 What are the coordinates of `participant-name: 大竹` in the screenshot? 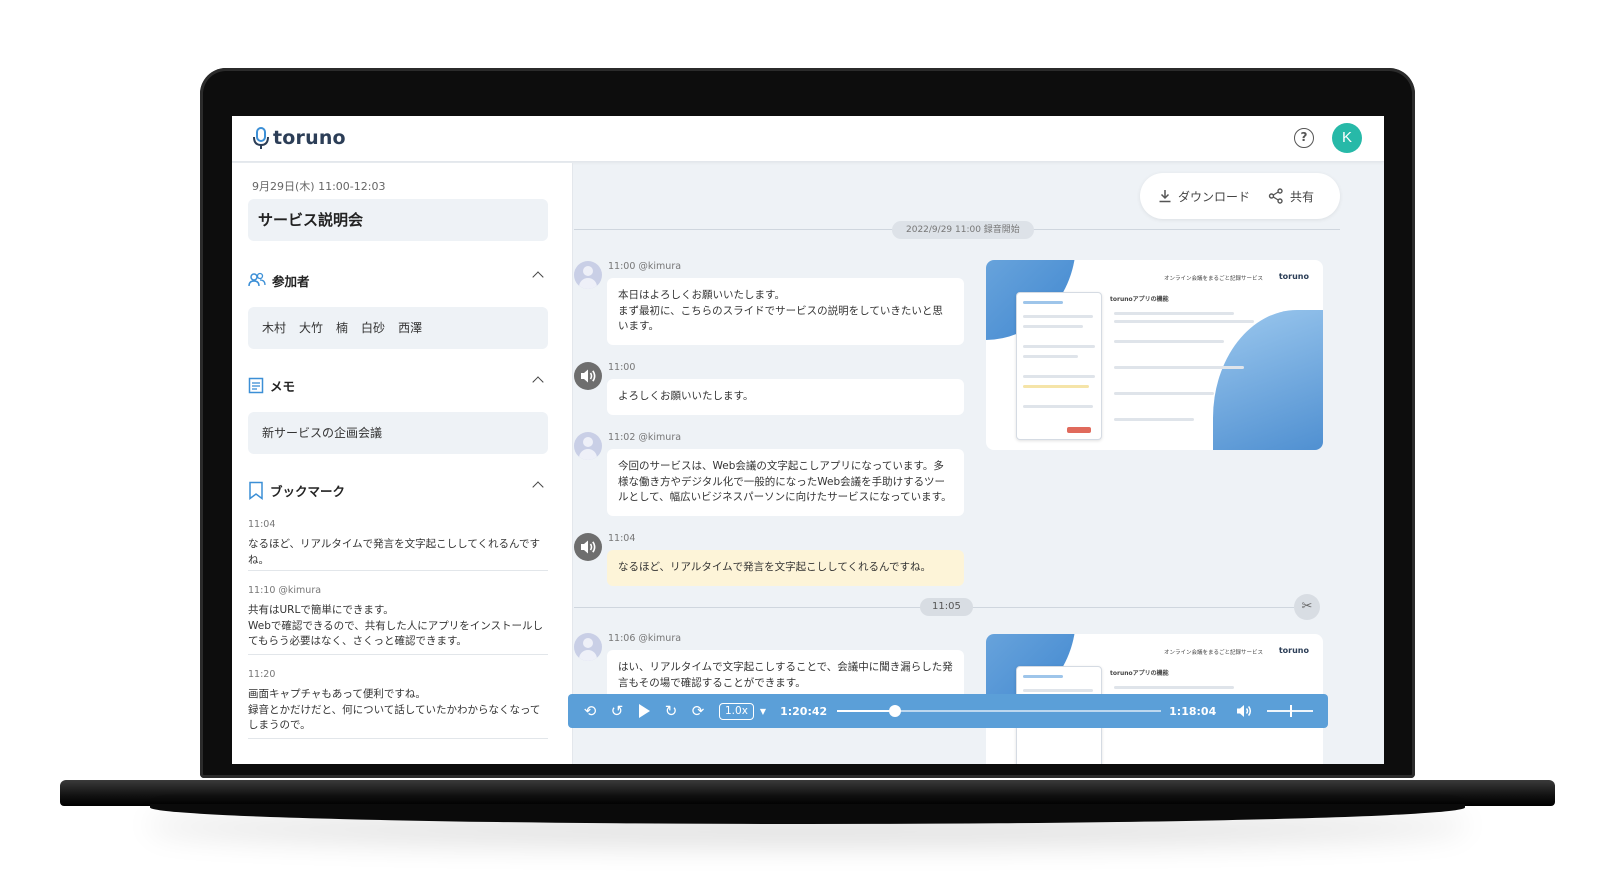 It's located at (311, 328).